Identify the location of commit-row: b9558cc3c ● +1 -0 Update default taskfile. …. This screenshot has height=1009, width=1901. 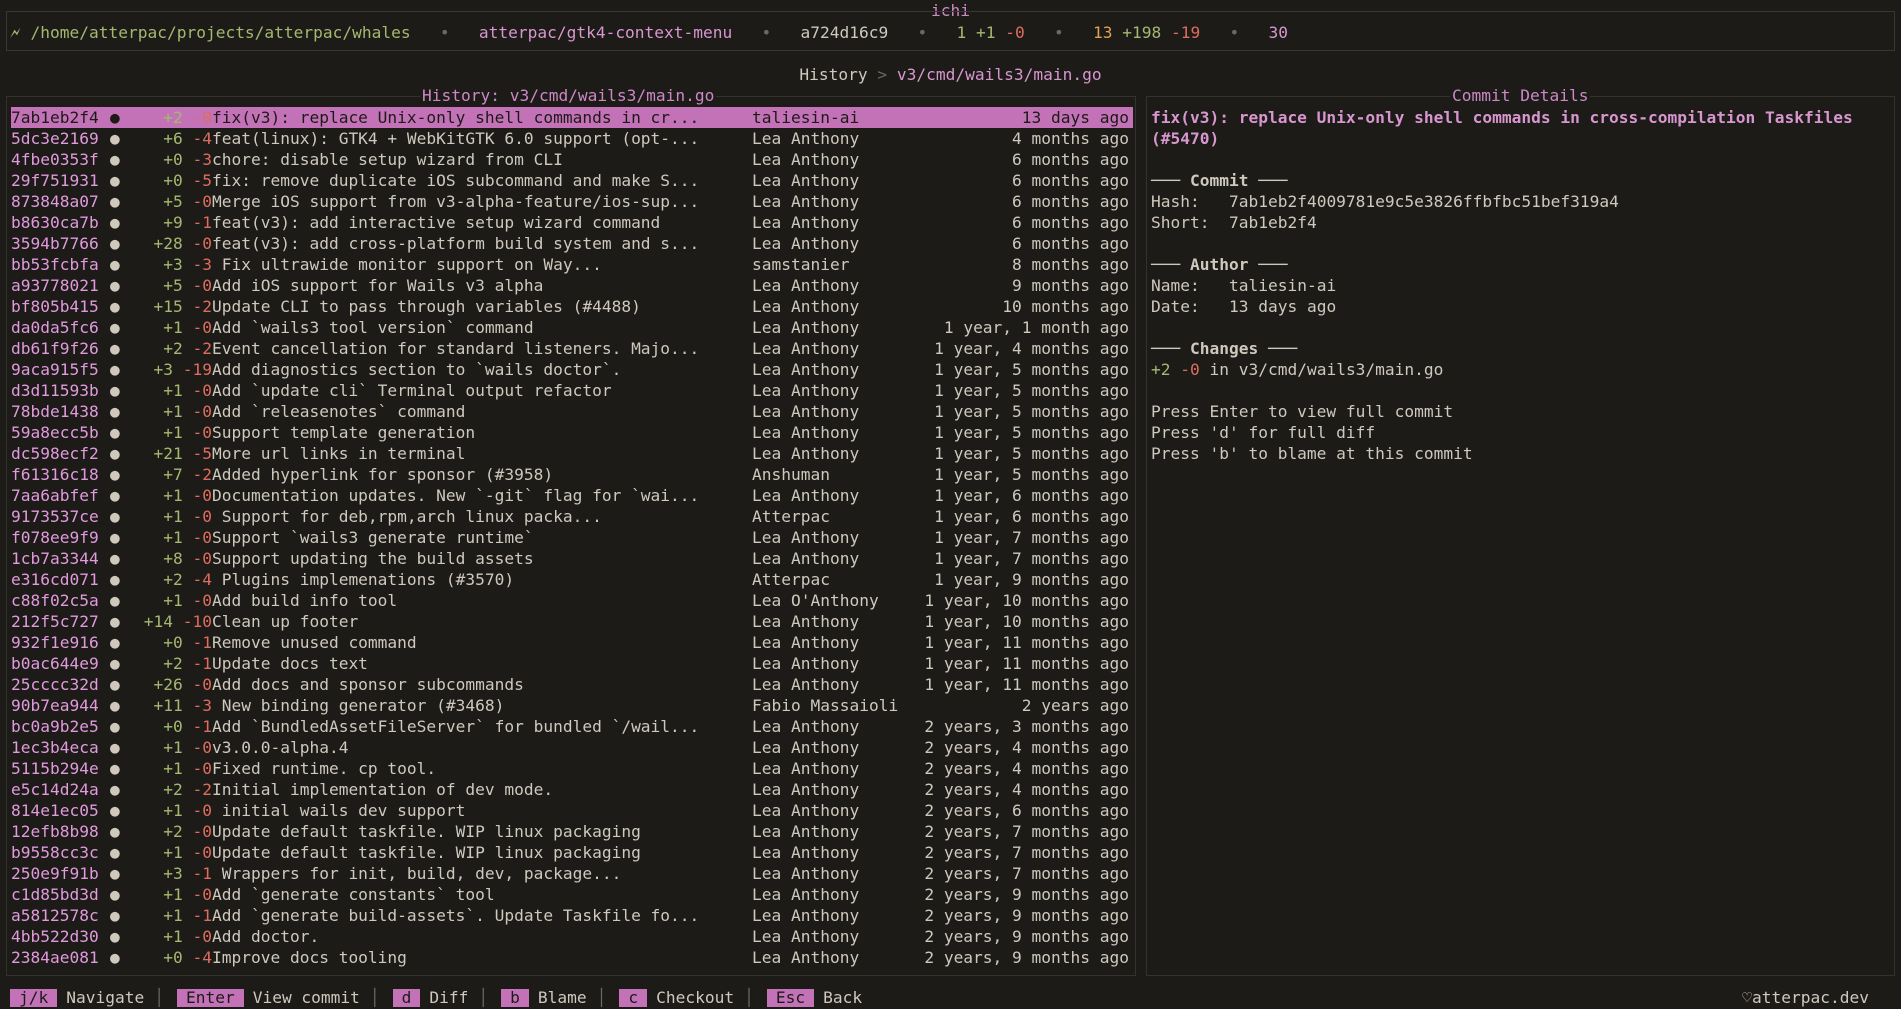
(572, 852).